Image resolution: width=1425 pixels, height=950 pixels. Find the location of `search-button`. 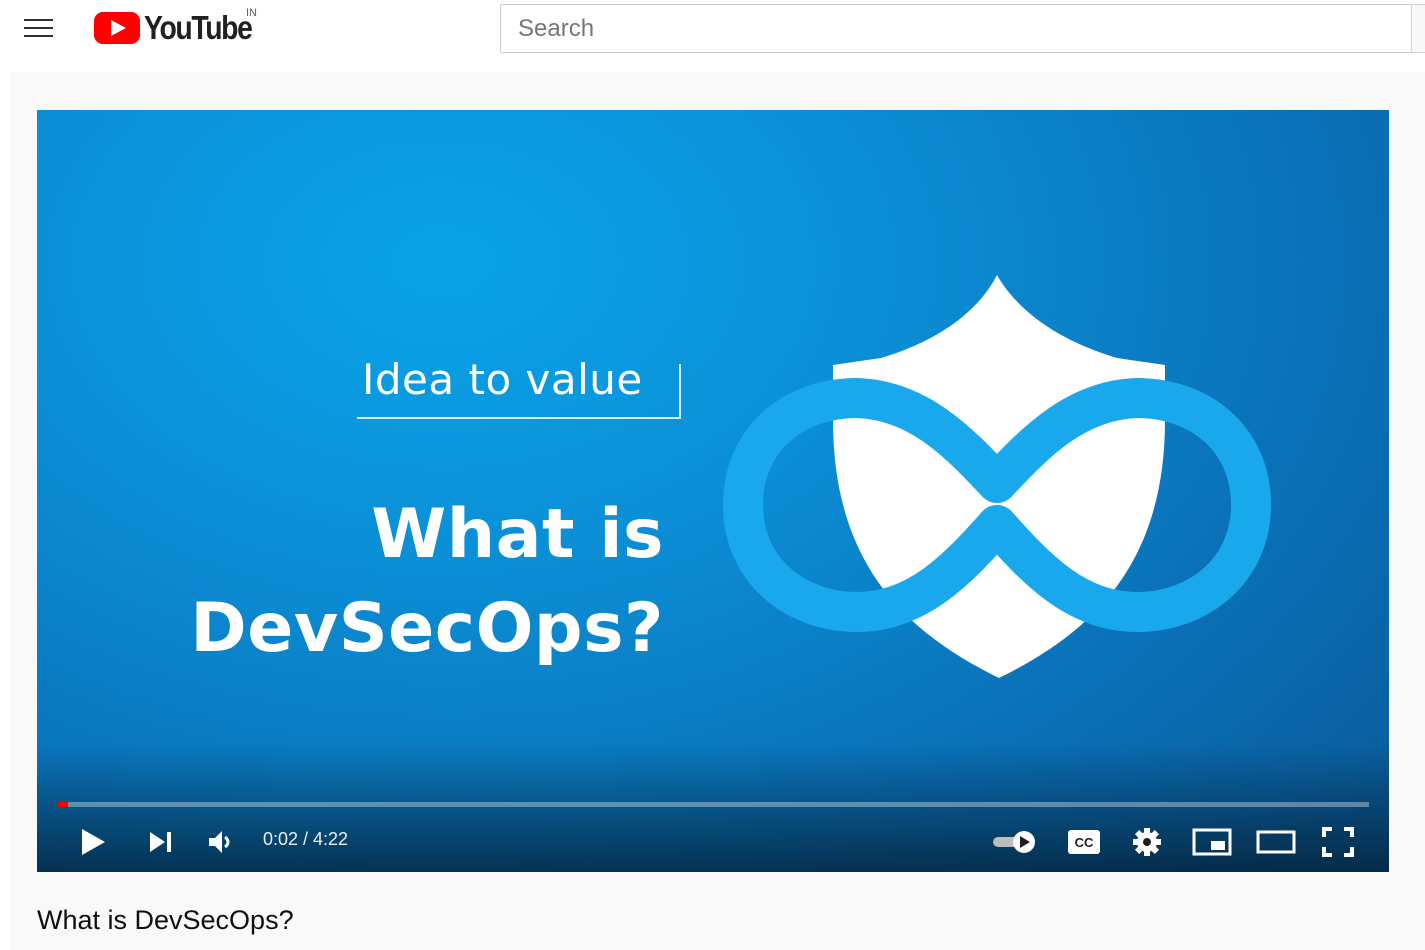

search-button is located at coordinates (1418, 28).